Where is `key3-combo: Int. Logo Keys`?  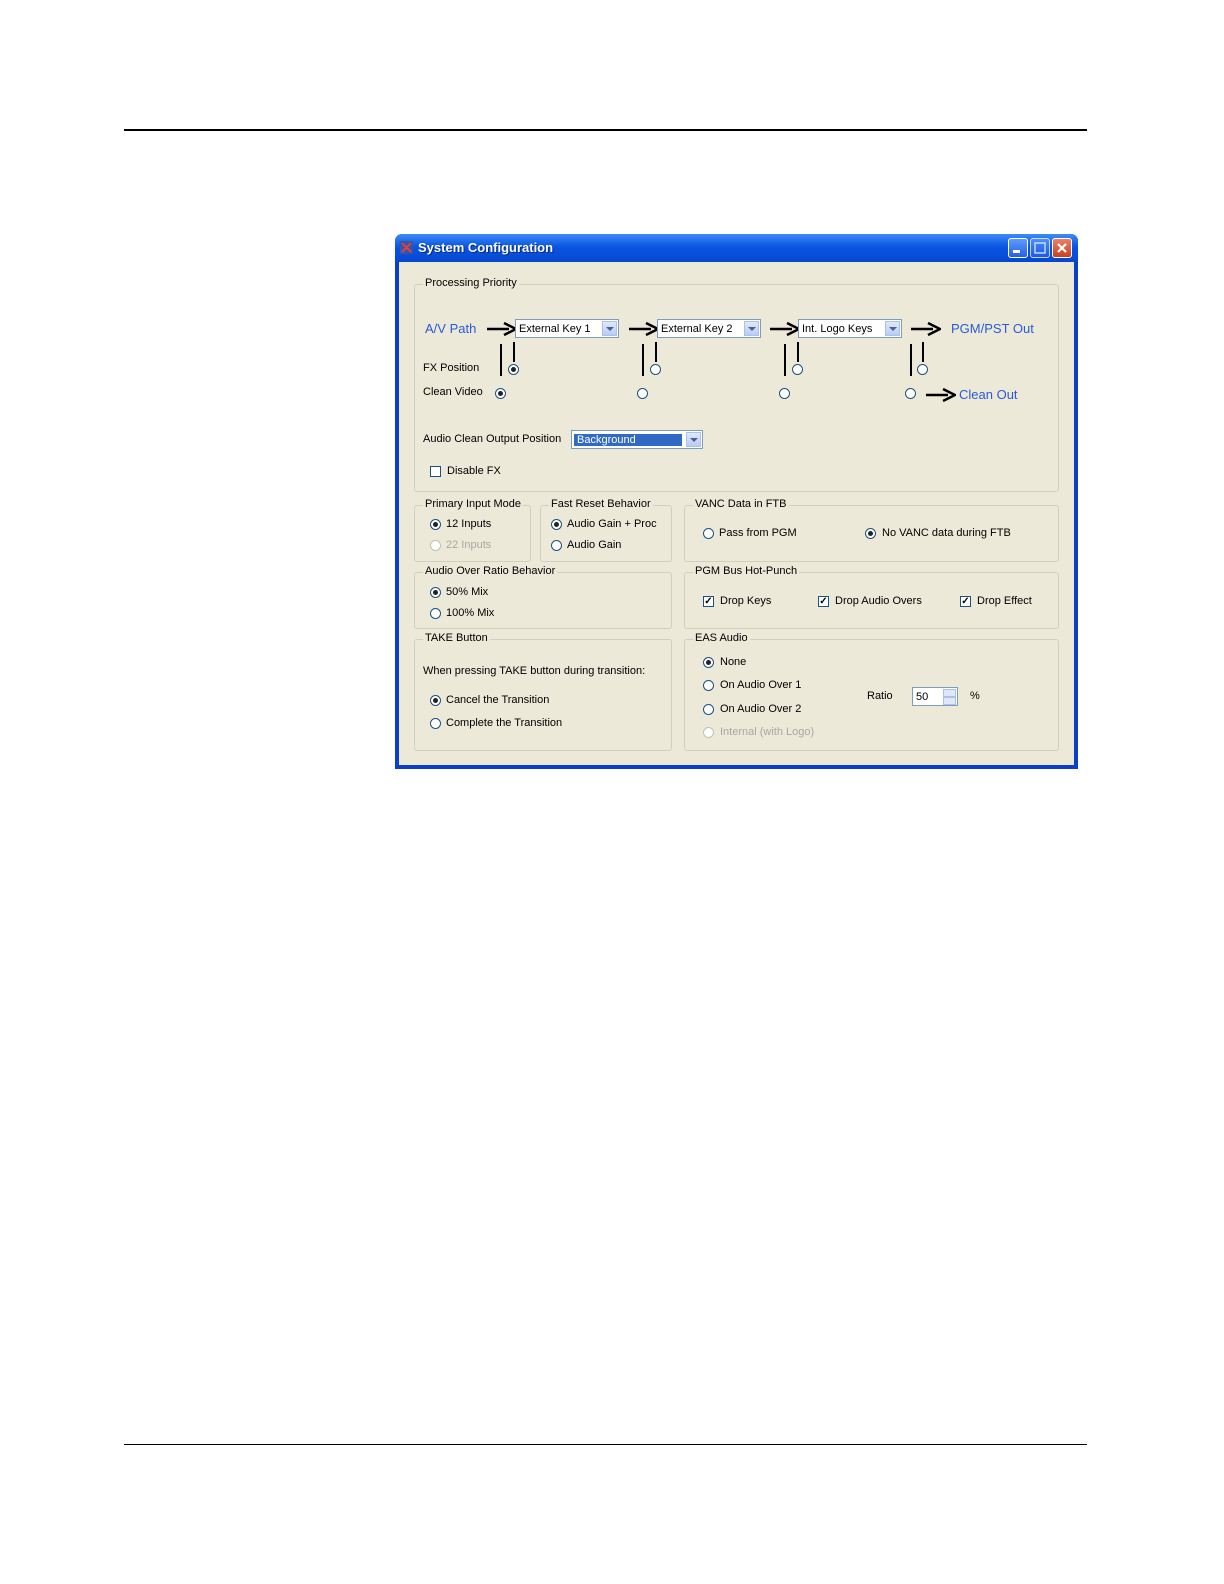 key3-combo: Int. Logo Keys is located at coordinates (850, 328).